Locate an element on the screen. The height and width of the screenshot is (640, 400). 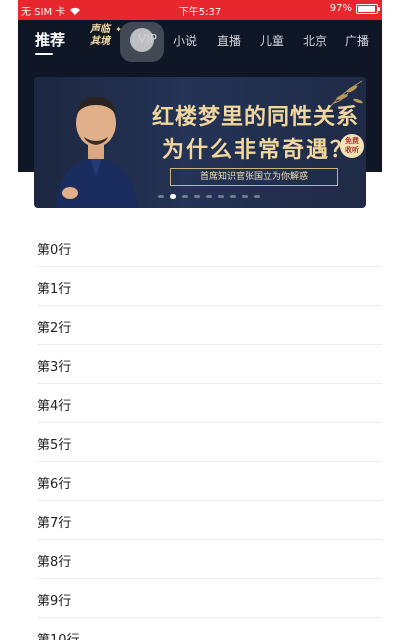
banner-subtitle: 首席知识官张国立为你解惑 is located at coordinates (254, 177).